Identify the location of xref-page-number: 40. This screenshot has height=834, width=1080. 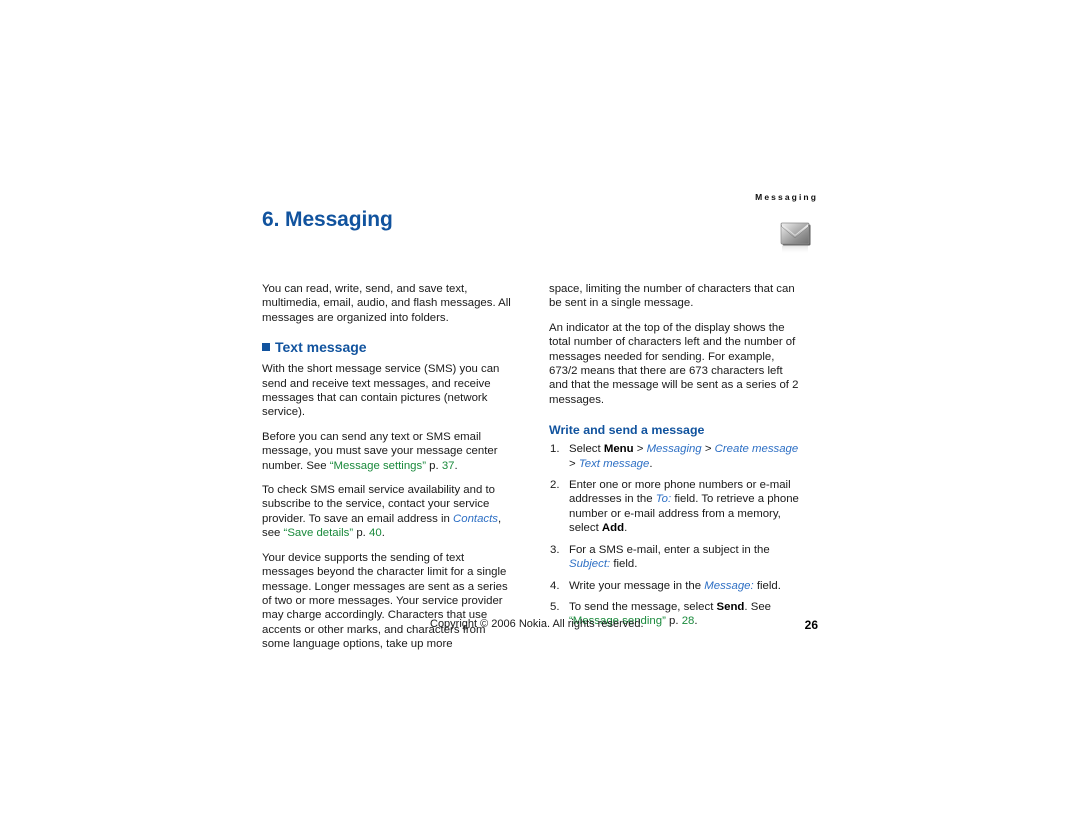
(375, 533).